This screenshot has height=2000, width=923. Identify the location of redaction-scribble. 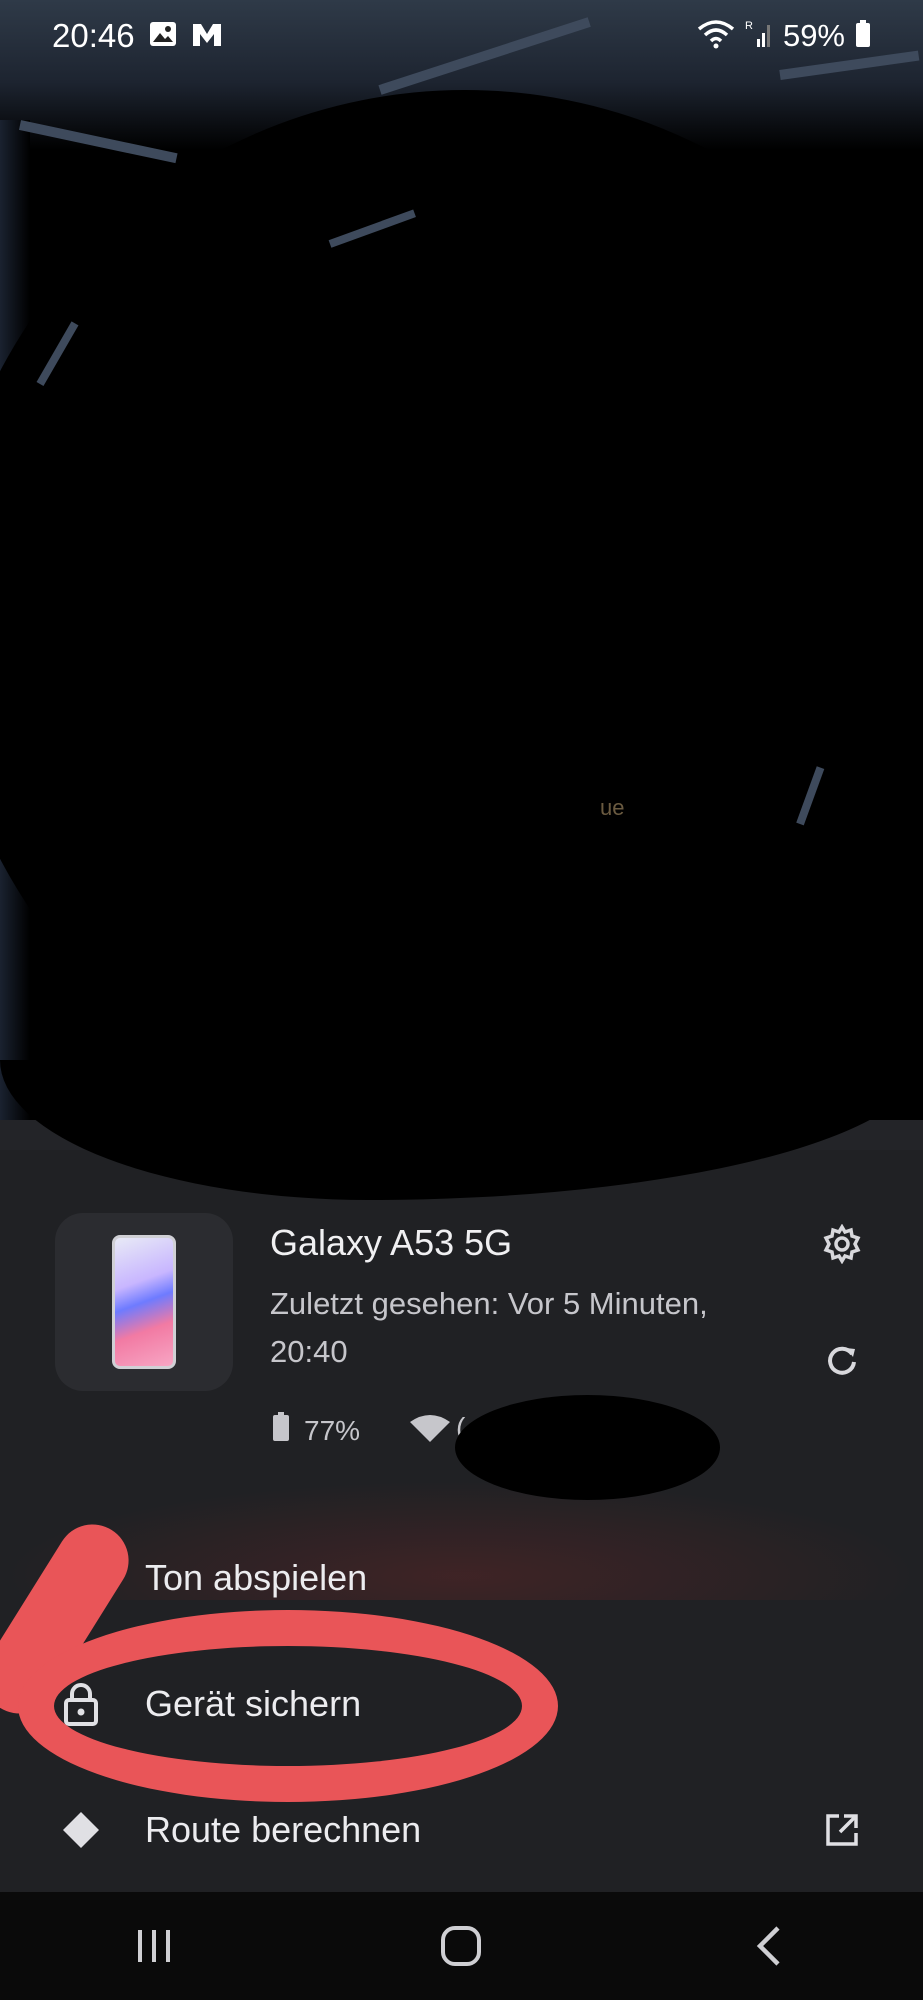
(587, 1447).